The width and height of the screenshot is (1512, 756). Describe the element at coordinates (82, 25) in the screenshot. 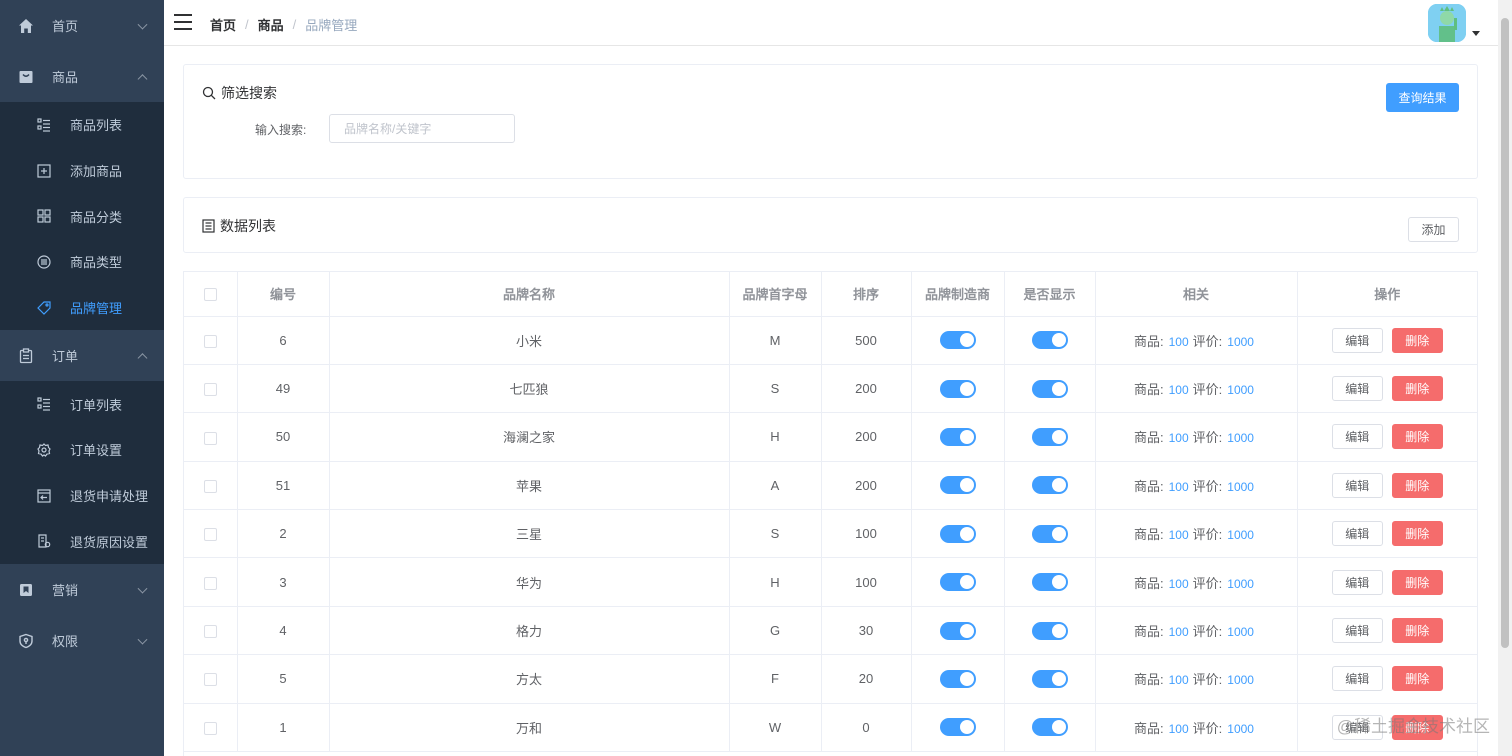

I see `menu-home: 首页` at that location.